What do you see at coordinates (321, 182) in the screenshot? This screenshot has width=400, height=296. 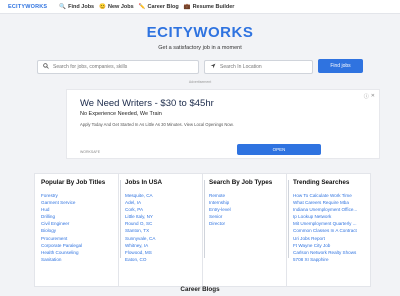 I see `trending-searches-heading: Trending Searches` at bounding box center [321, 182].